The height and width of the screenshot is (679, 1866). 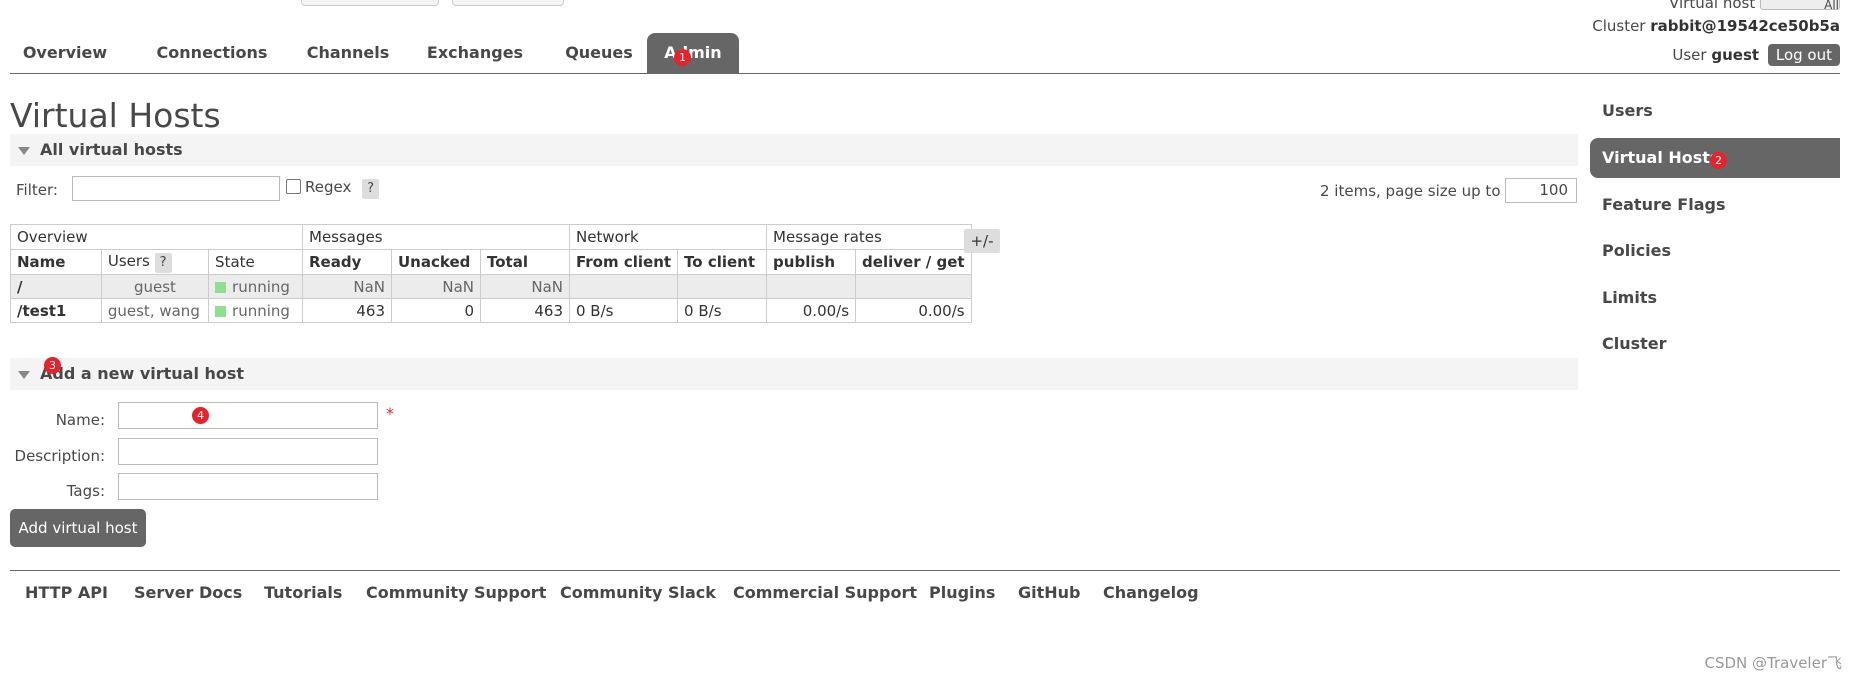 I want to click on group-network: Network, so click(x=668, y=237).